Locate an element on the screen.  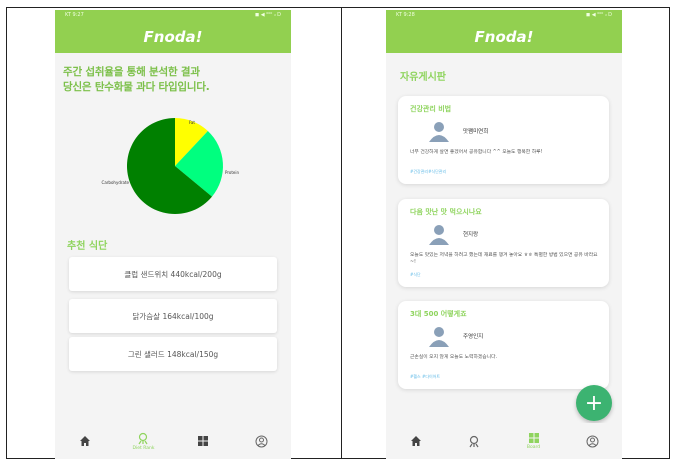
status-time: KT 9:28 is located at coordinates (405, 15).